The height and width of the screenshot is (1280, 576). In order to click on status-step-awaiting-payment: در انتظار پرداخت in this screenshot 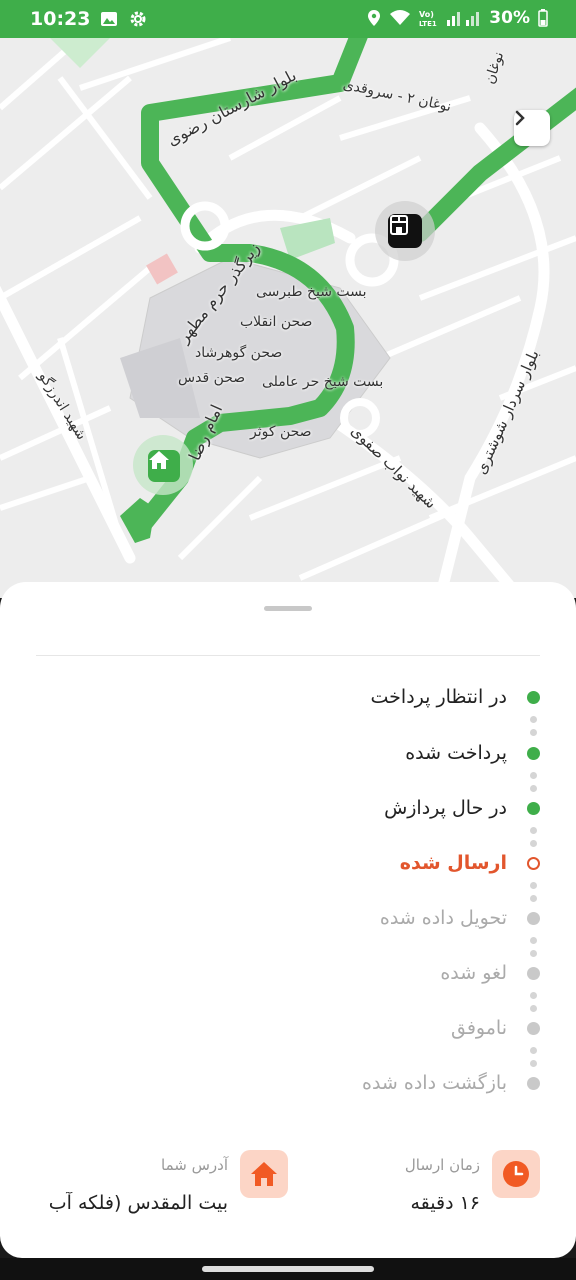, I will do `click(455, 697)`.